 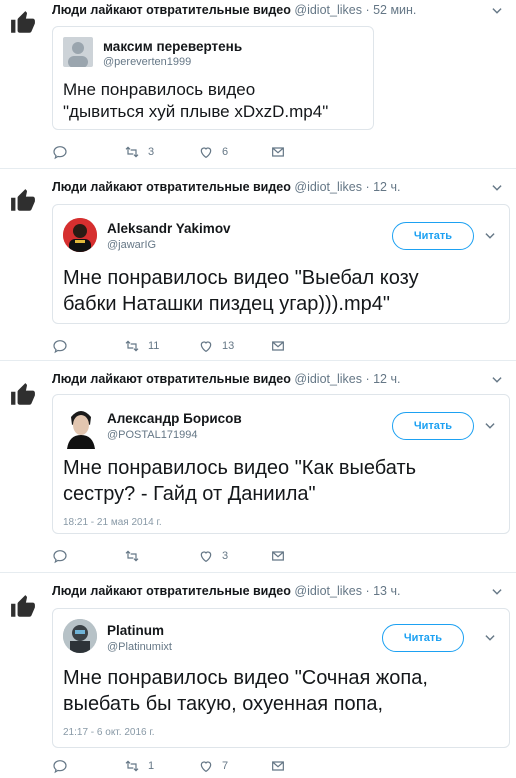 I want to click on quoted-text-line: Мне понравилось видео "Выебал козу, so click(x=241, y=278).